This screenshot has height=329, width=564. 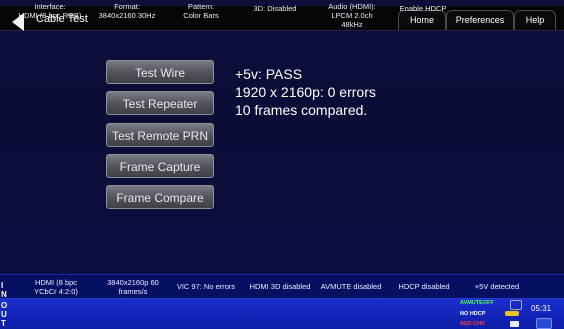 What do you see at coordinates (160, 72) in the screenshot?
I see `test-wire-button: Test Wire` at bounding box center [160, 72].